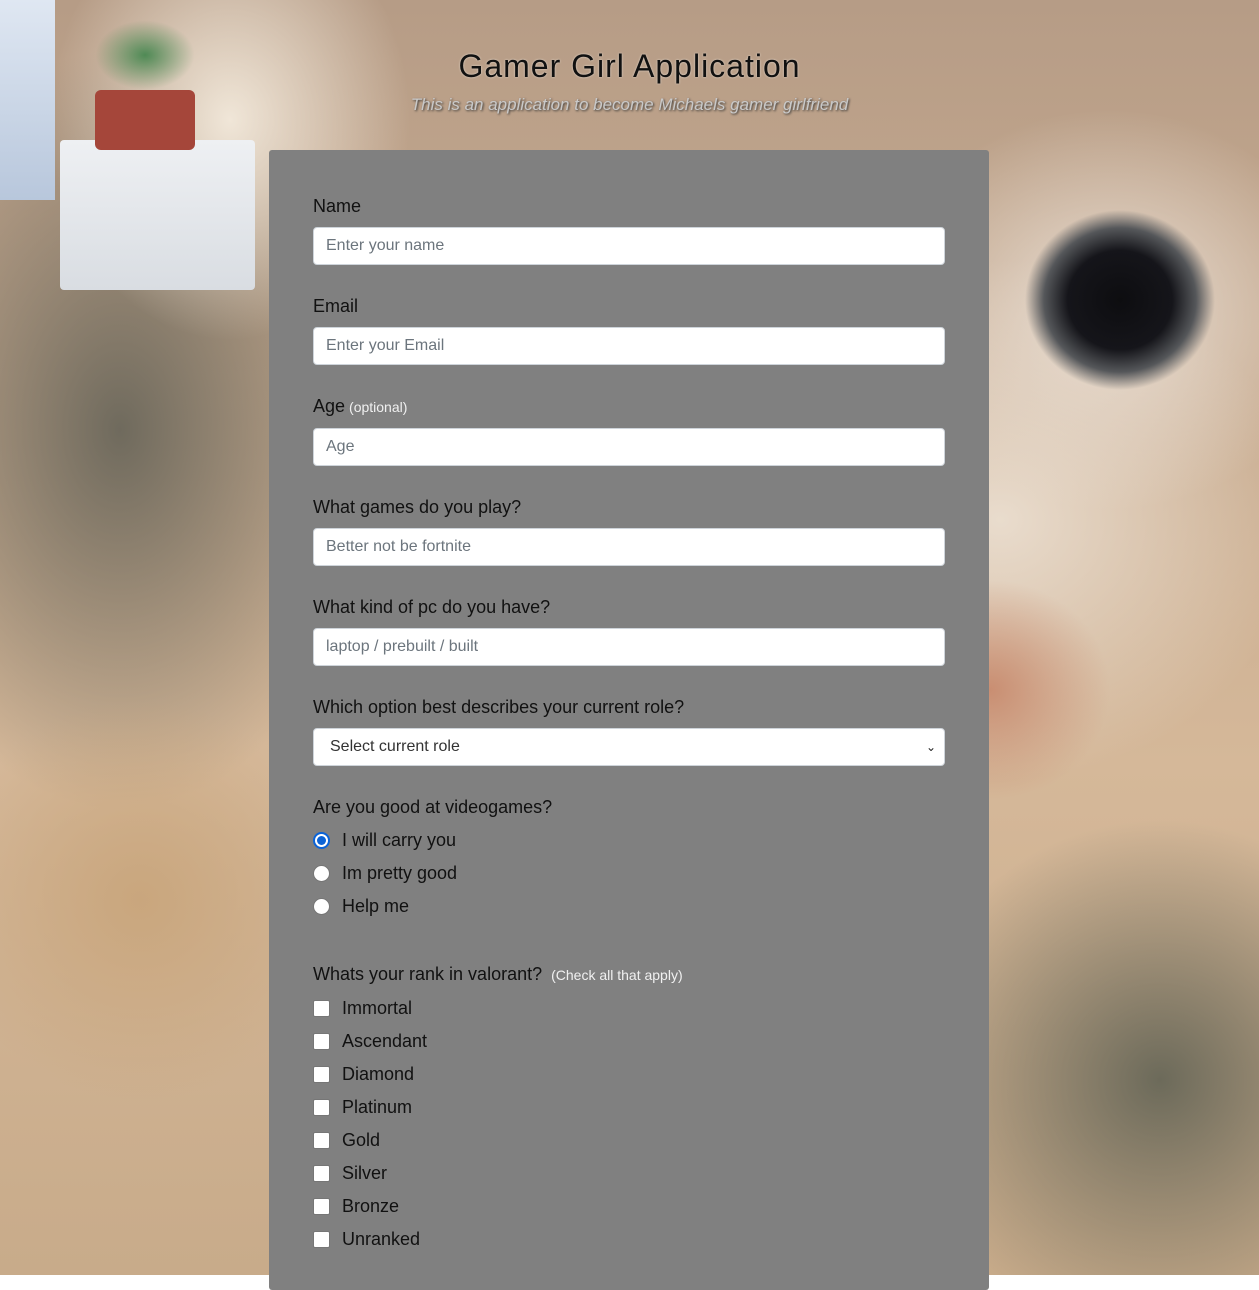 This screenshot has height=1290, width=1259. Describe the element at coordinates (329, 406) in the screenshot. I see `age-label-text: Age` at that location.